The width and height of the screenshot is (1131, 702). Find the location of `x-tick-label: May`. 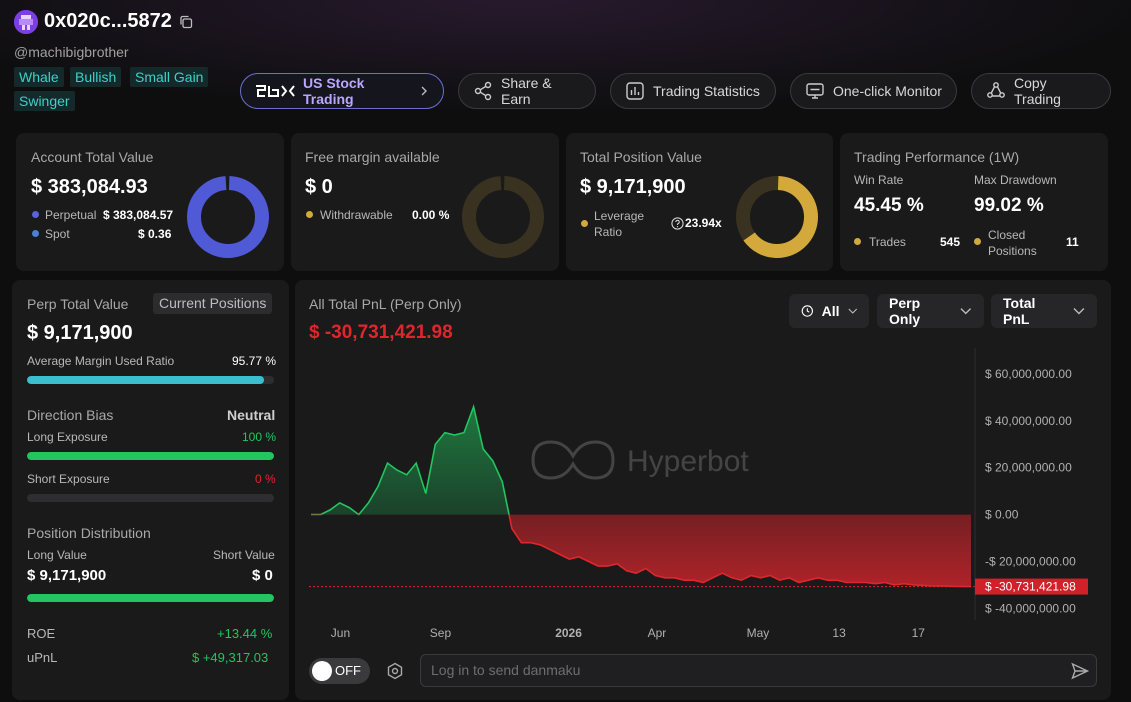

x-tick-label: May is located at coordinates (758, 633).